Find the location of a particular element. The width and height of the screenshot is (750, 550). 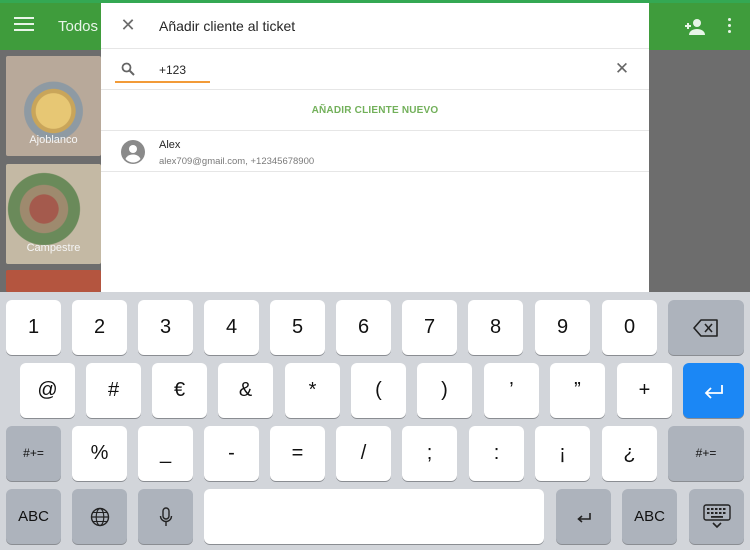

key-6: 6 is located at coordinates (363, 327).